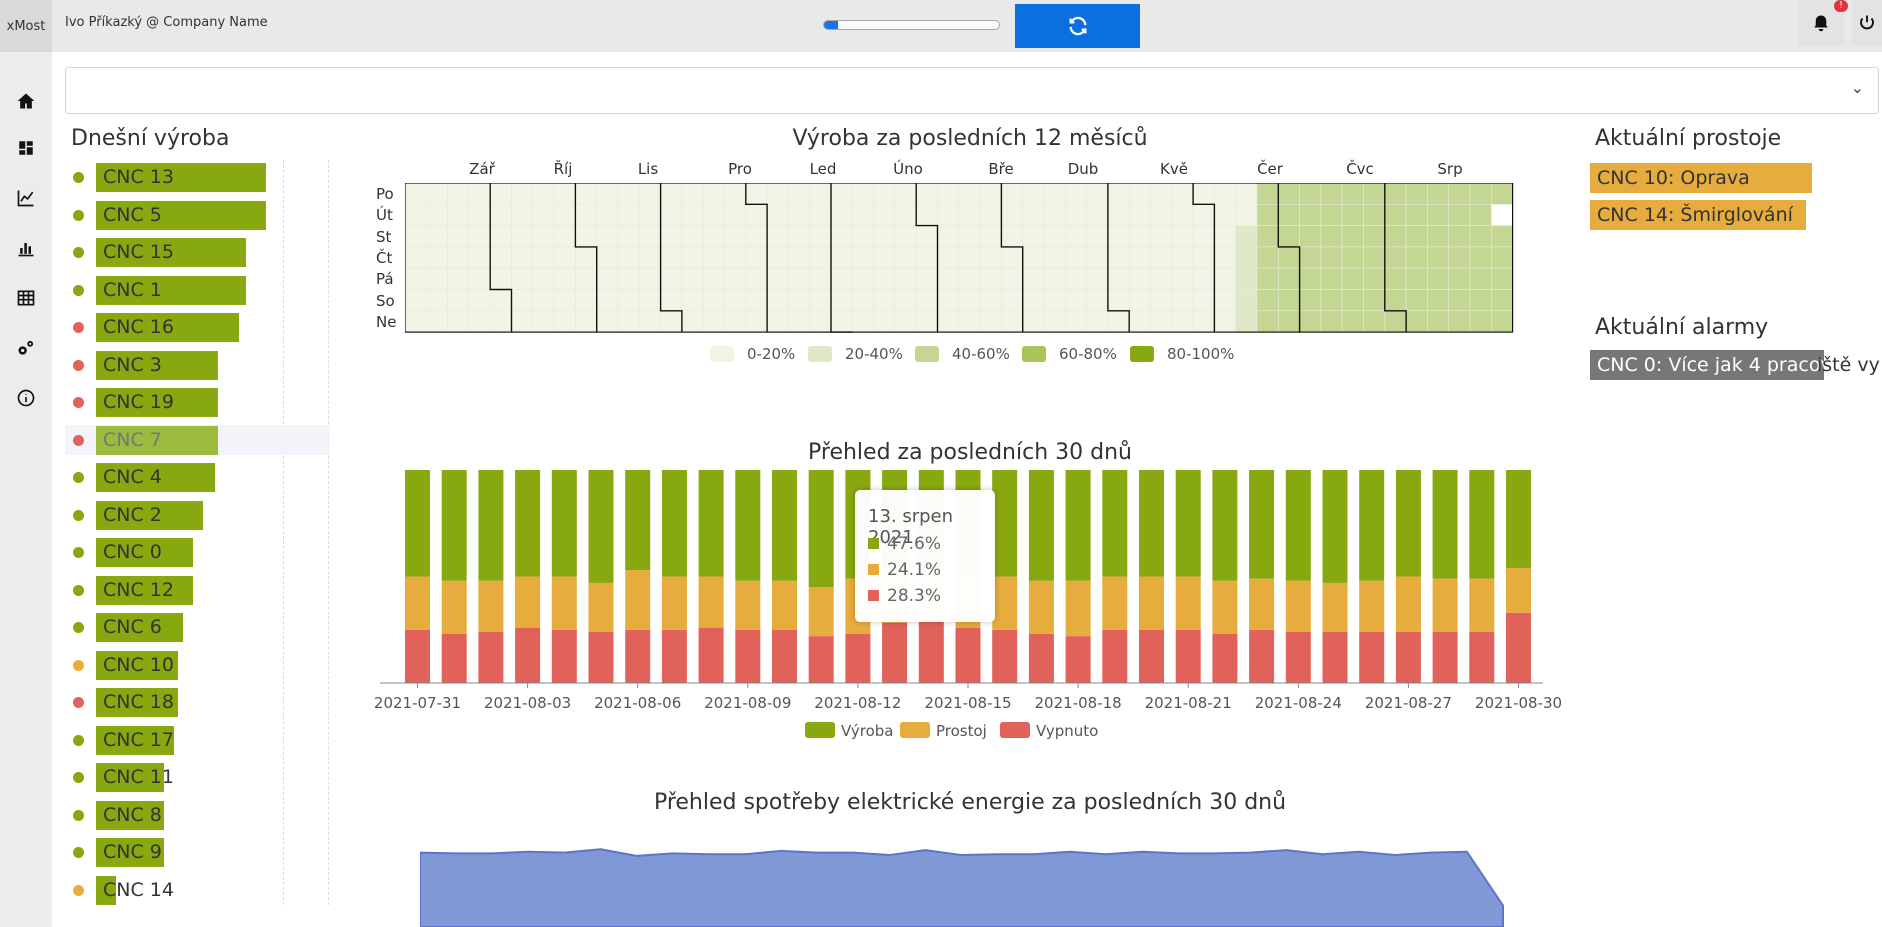  I want to click on downtime-item: CNC 10: Oprava, so click(1701, 178).